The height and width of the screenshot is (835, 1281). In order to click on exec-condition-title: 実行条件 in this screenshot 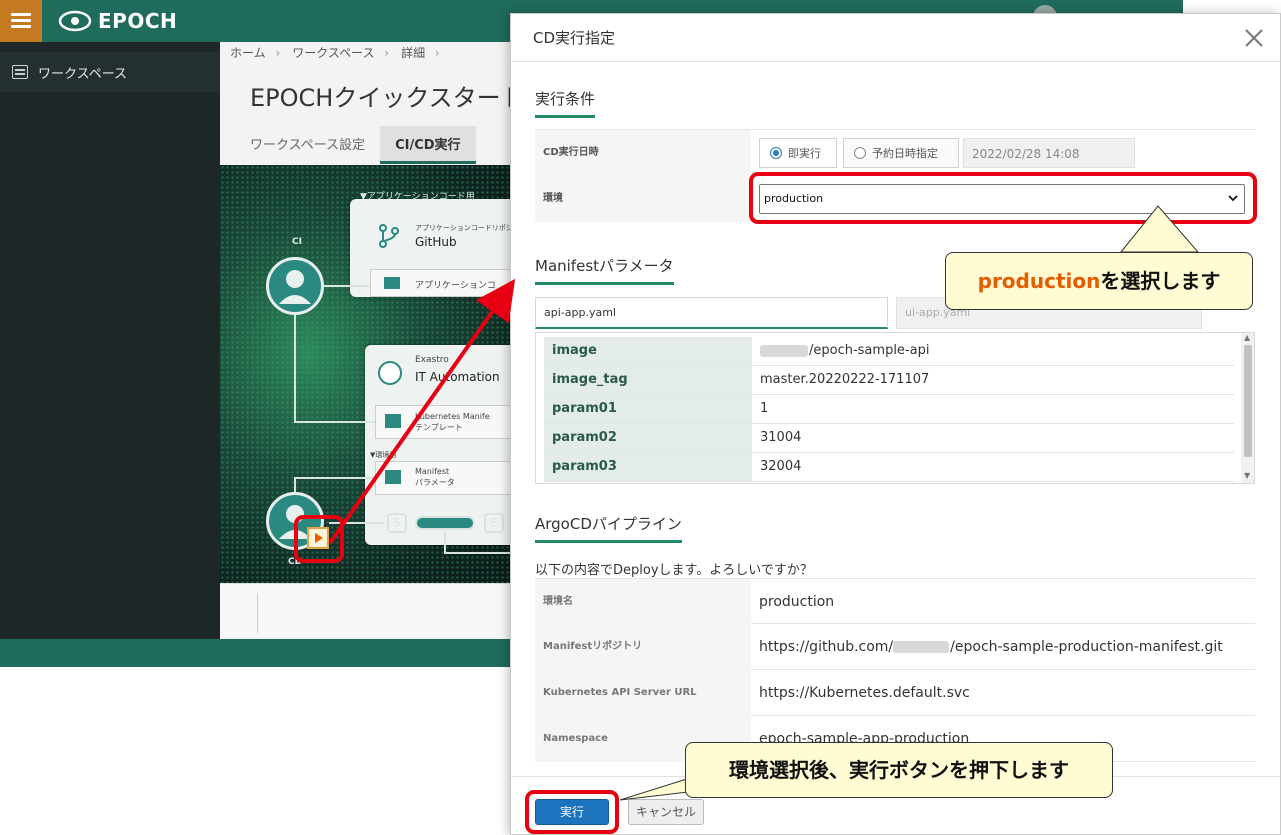, I will do `click(565, 103)`.